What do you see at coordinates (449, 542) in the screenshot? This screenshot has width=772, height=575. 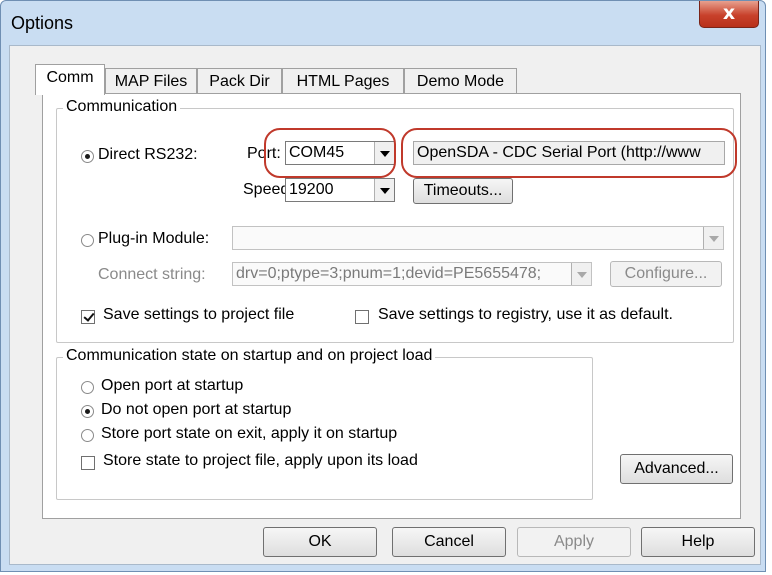 I see `cancel-button: Cancel` at bounding box center [449, 542].